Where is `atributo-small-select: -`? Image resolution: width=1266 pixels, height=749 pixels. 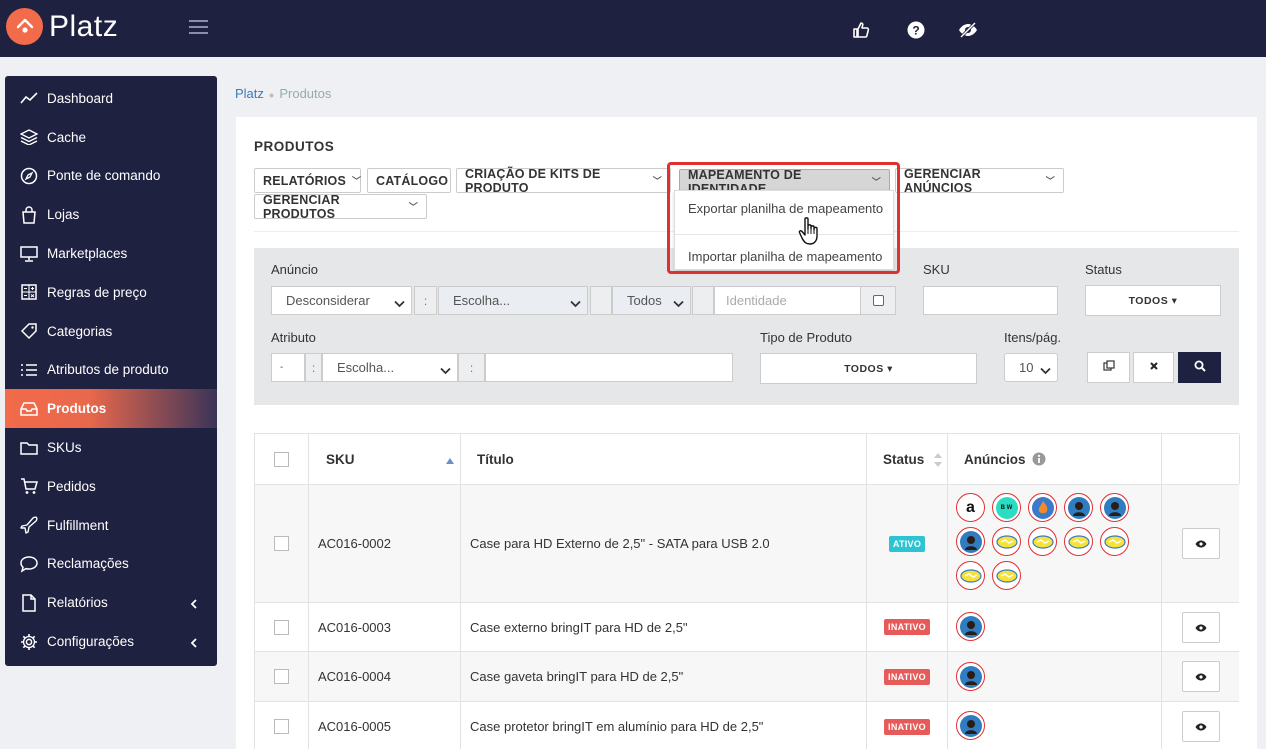 atributo-small-select: - is located at coordinates (288, 367).